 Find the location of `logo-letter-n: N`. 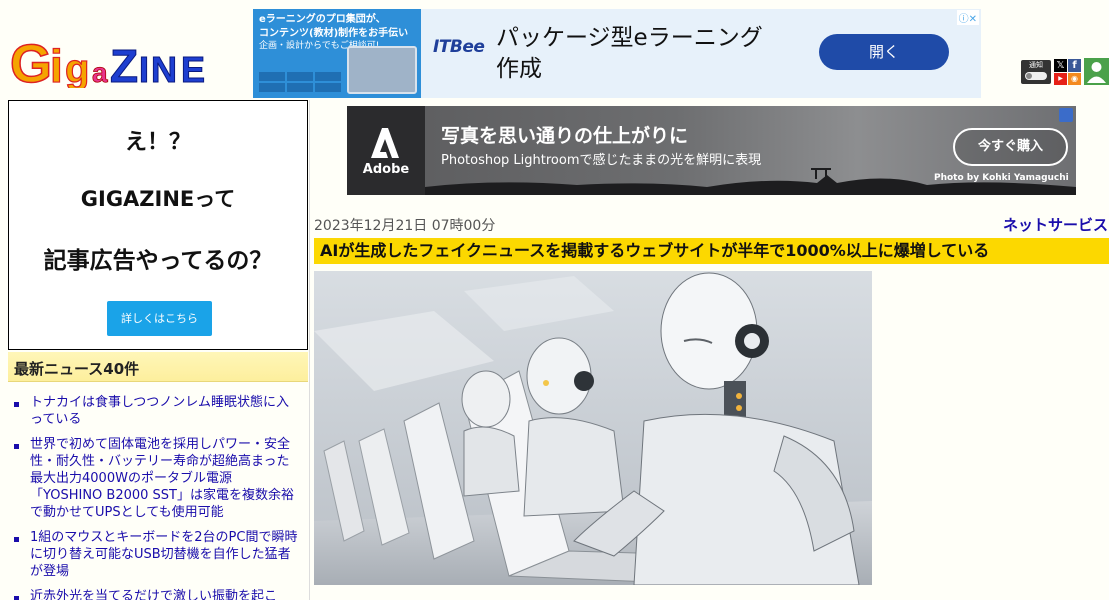

logo-letter-n: N is located at coordinates (164, 68).